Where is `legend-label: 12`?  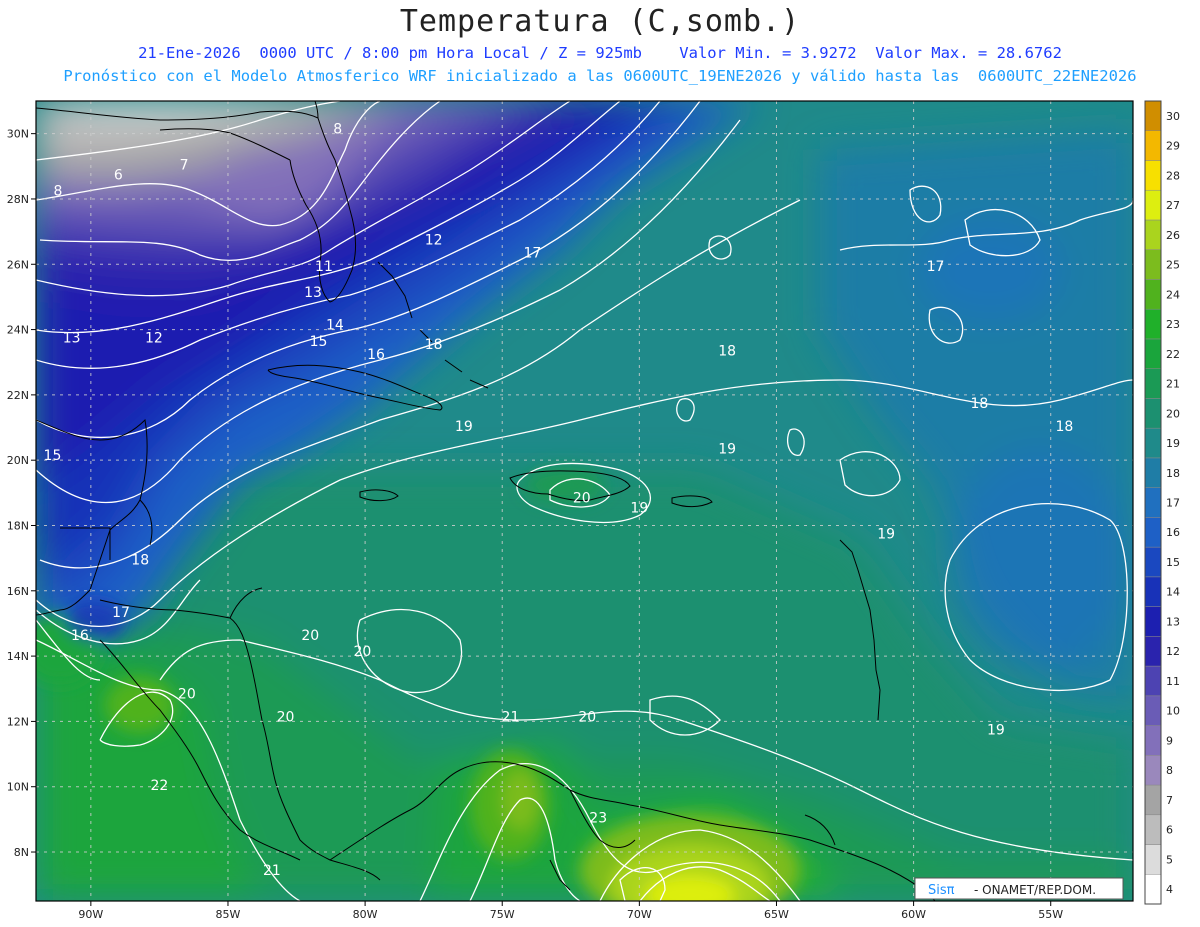 legend-label: 12 is located at coordinates (1173, 651).